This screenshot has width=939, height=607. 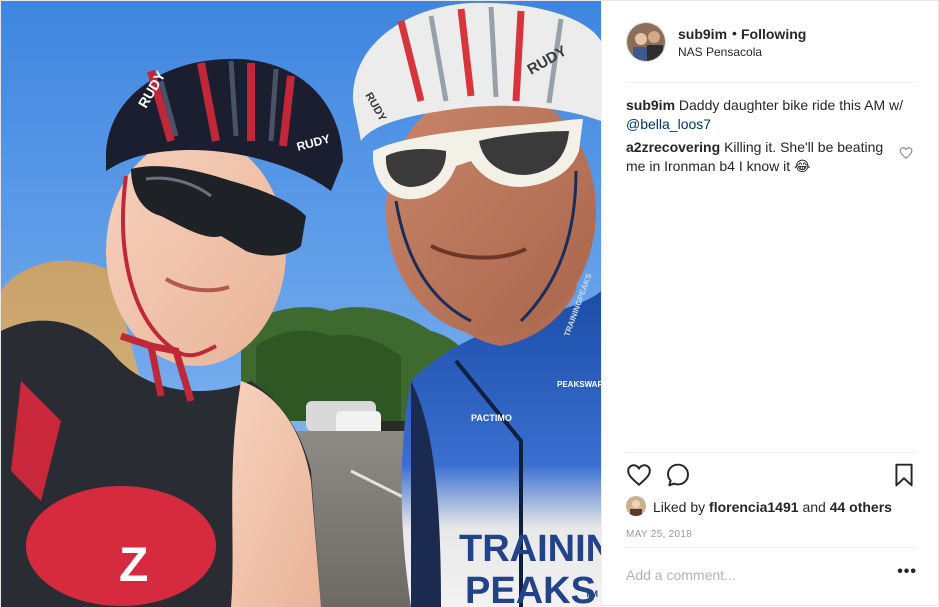 What do you see at coordinates (771, 452) in the screenshot?
I see `actions-divider` at bounding box center [771, 452].